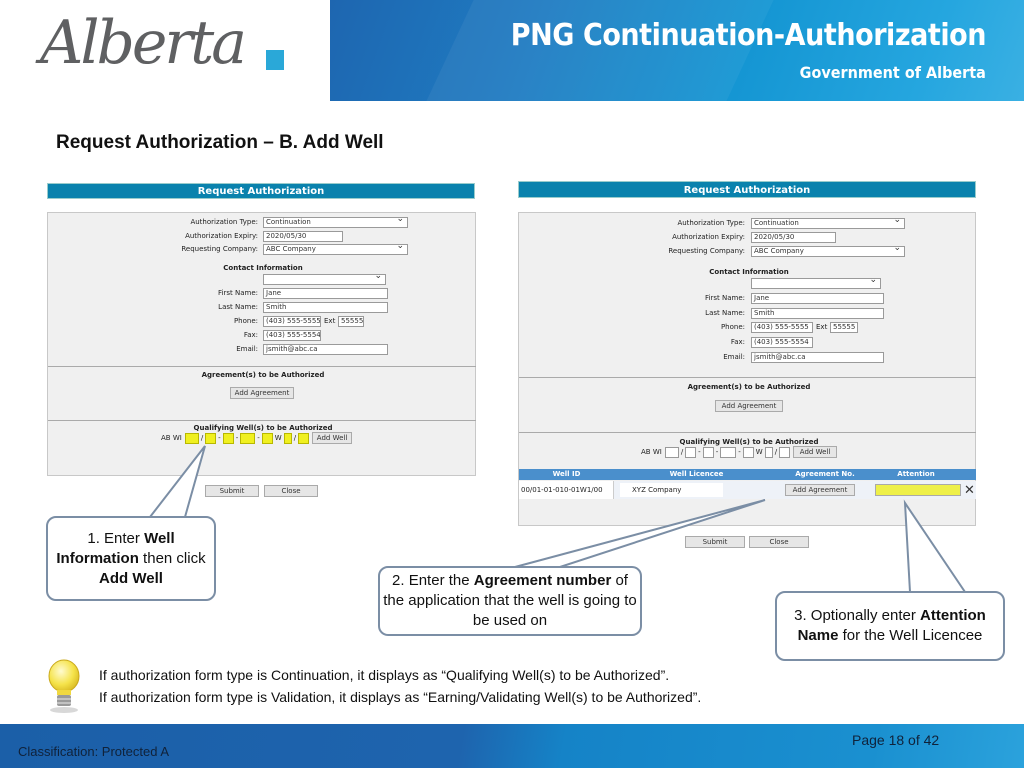 The image size is (1024, 768). Describe the element at coordinates (749, 272) in the screenshot. I see `contact-info-title: Contact Information` at that location.